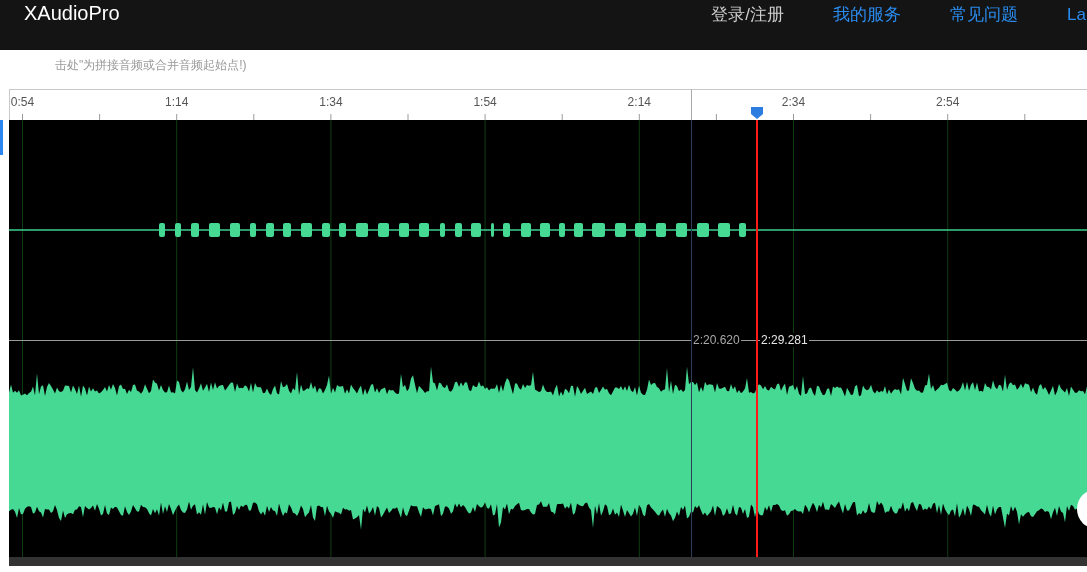  Describe the element at coordinates (1076, 15) in the screenshot. I see `nav-link: La` at that location.